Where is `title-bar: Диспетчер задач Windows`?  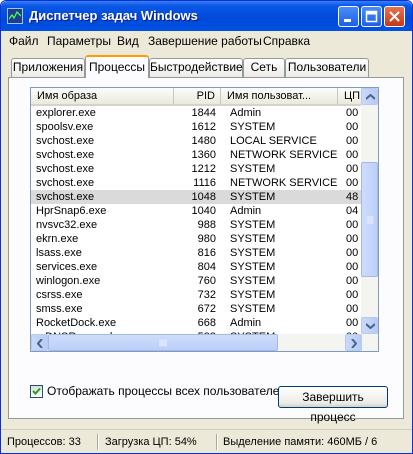
title-bar: Диспетчер задач Windows is located at coordinates (206, 16).